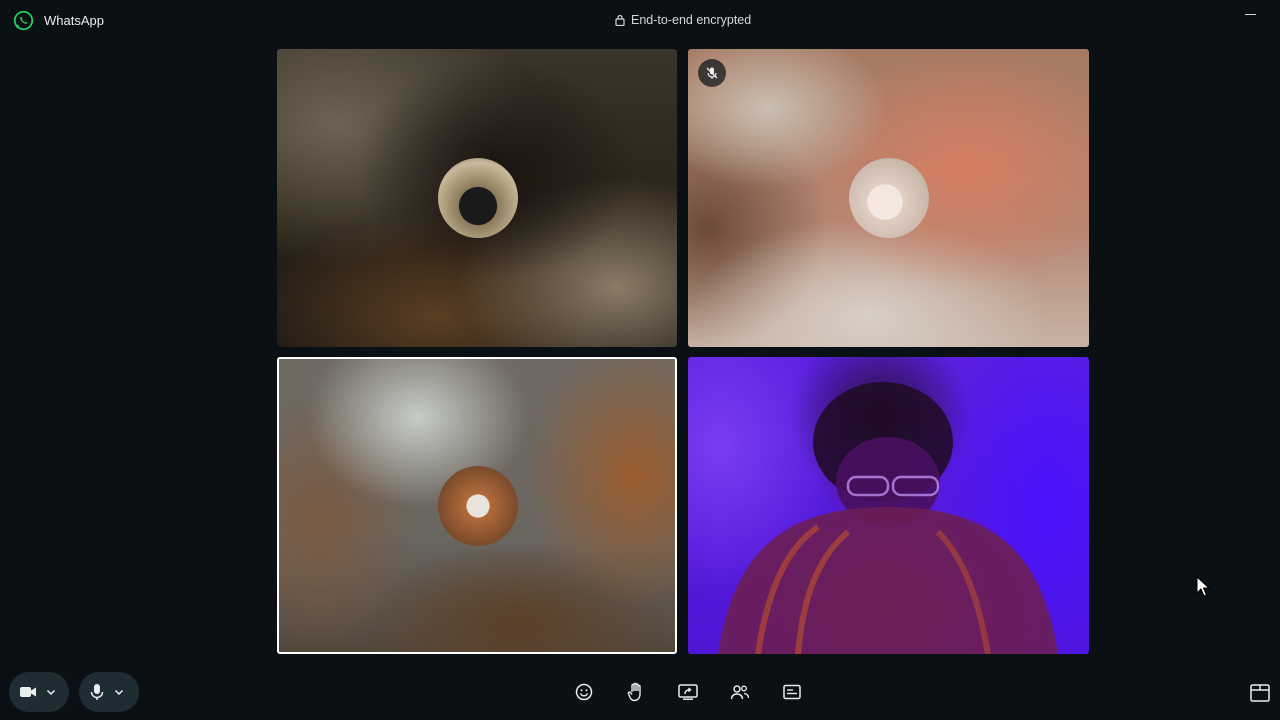 Image resolution: width=1280 pixels, height=720 pixels. What do you see at coordinates (74, 20) in the screenshot?
I see `app-title: WhatsApp` at bounding box center [74, 20].